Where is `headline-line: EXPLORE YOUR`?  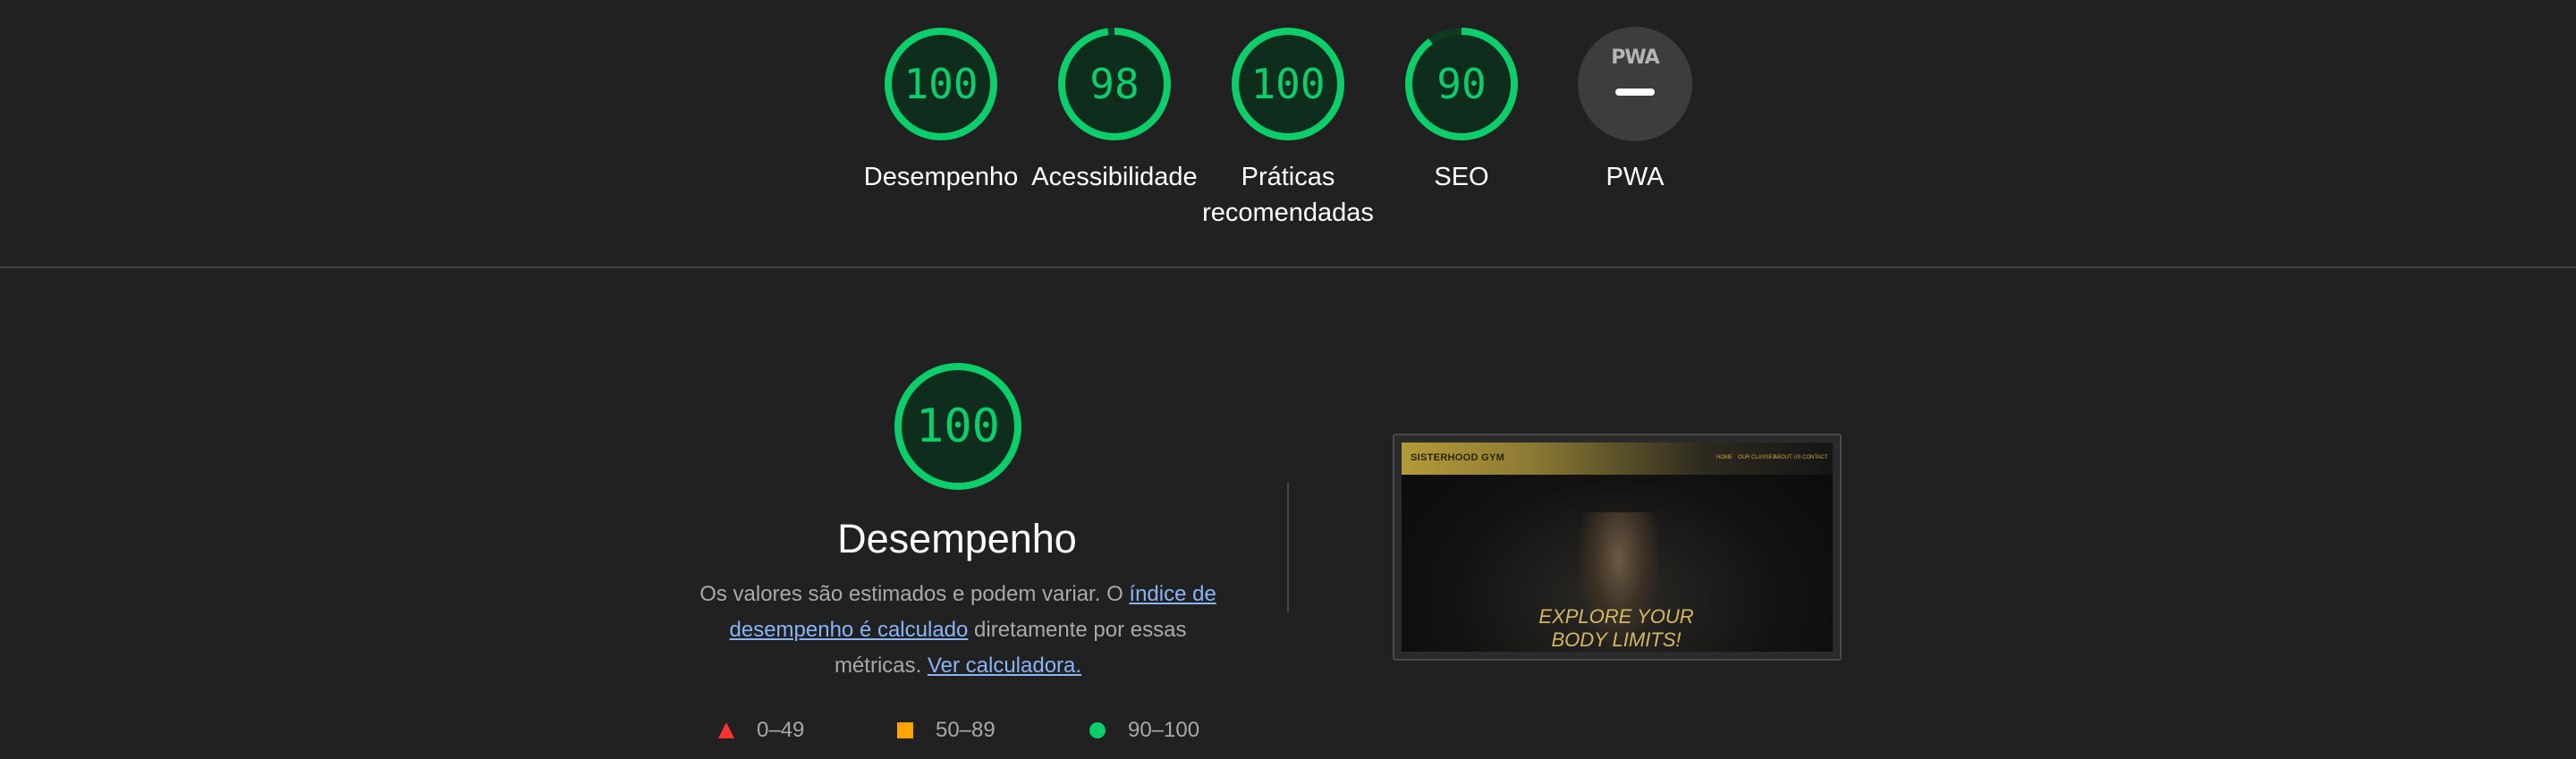
headline-line: EXPLORE YOUR is located at coordinates (1616, 616).